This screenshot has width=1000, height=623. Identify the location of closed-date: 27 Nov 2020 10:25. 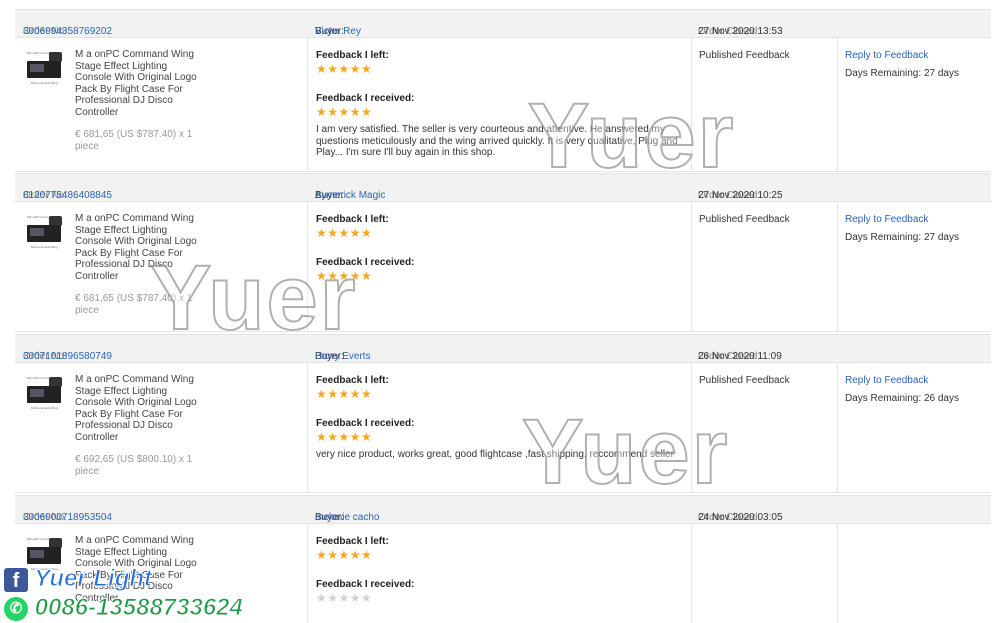
(740, 195).